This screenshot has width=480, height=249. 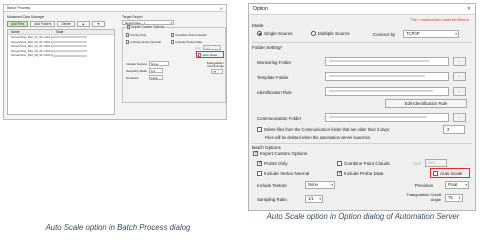 I want to click on monitoring-folder-input, so click(x=387, y=61).